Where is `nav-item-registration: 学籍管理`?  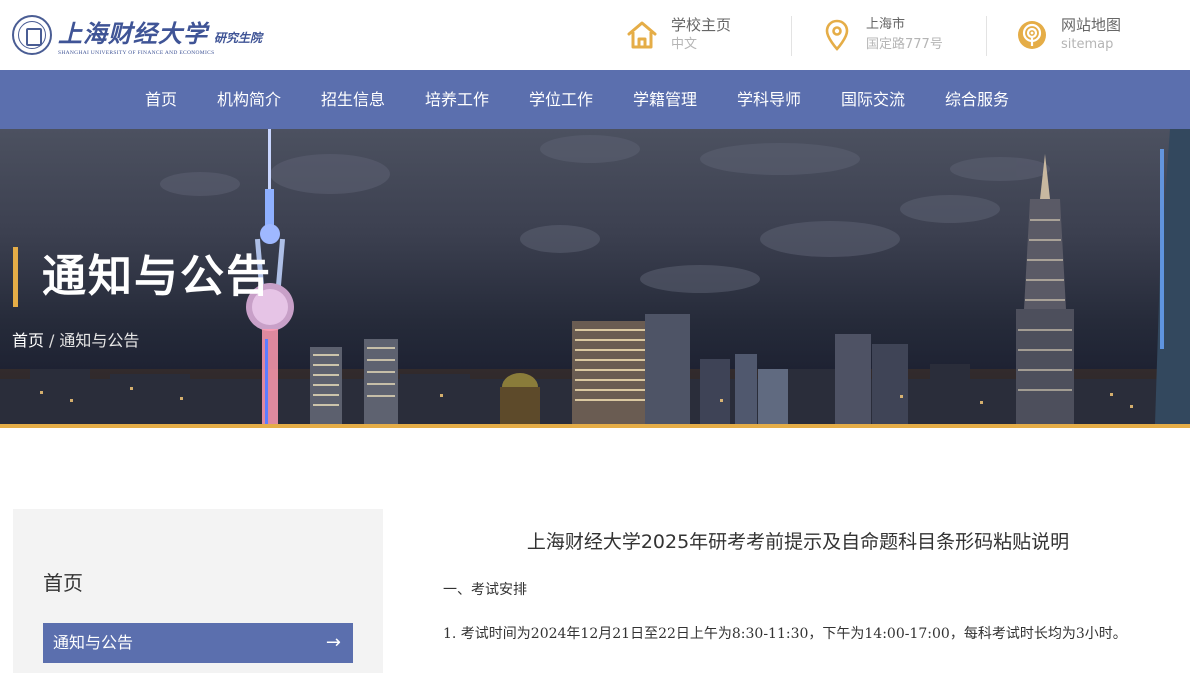
nav-item-registration: 学籍管理 is located at coordinates (665, 99).